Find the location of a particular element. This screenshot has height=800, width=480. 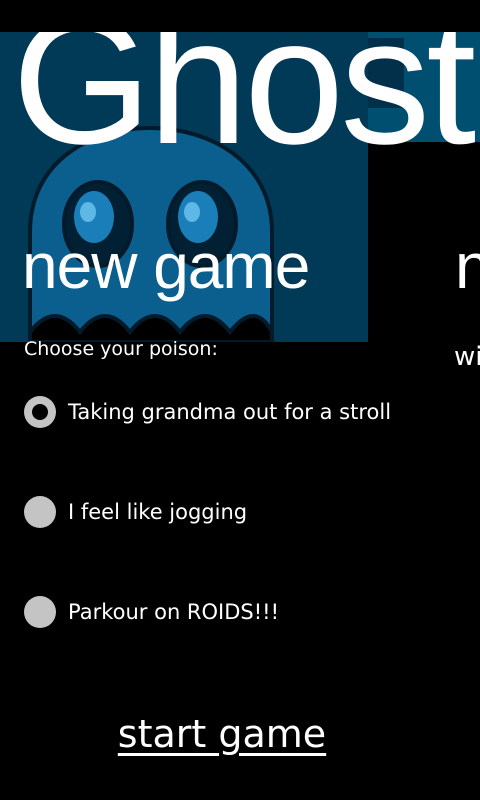

next-pivot-content-preview: wi is located at coordinates (467, 357).